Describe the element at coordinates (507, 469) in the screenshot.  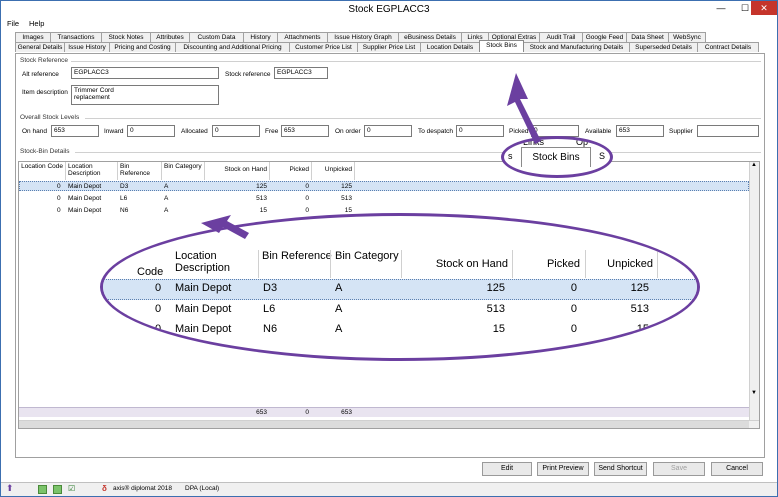
I see `edit-button: Edit` at that location.